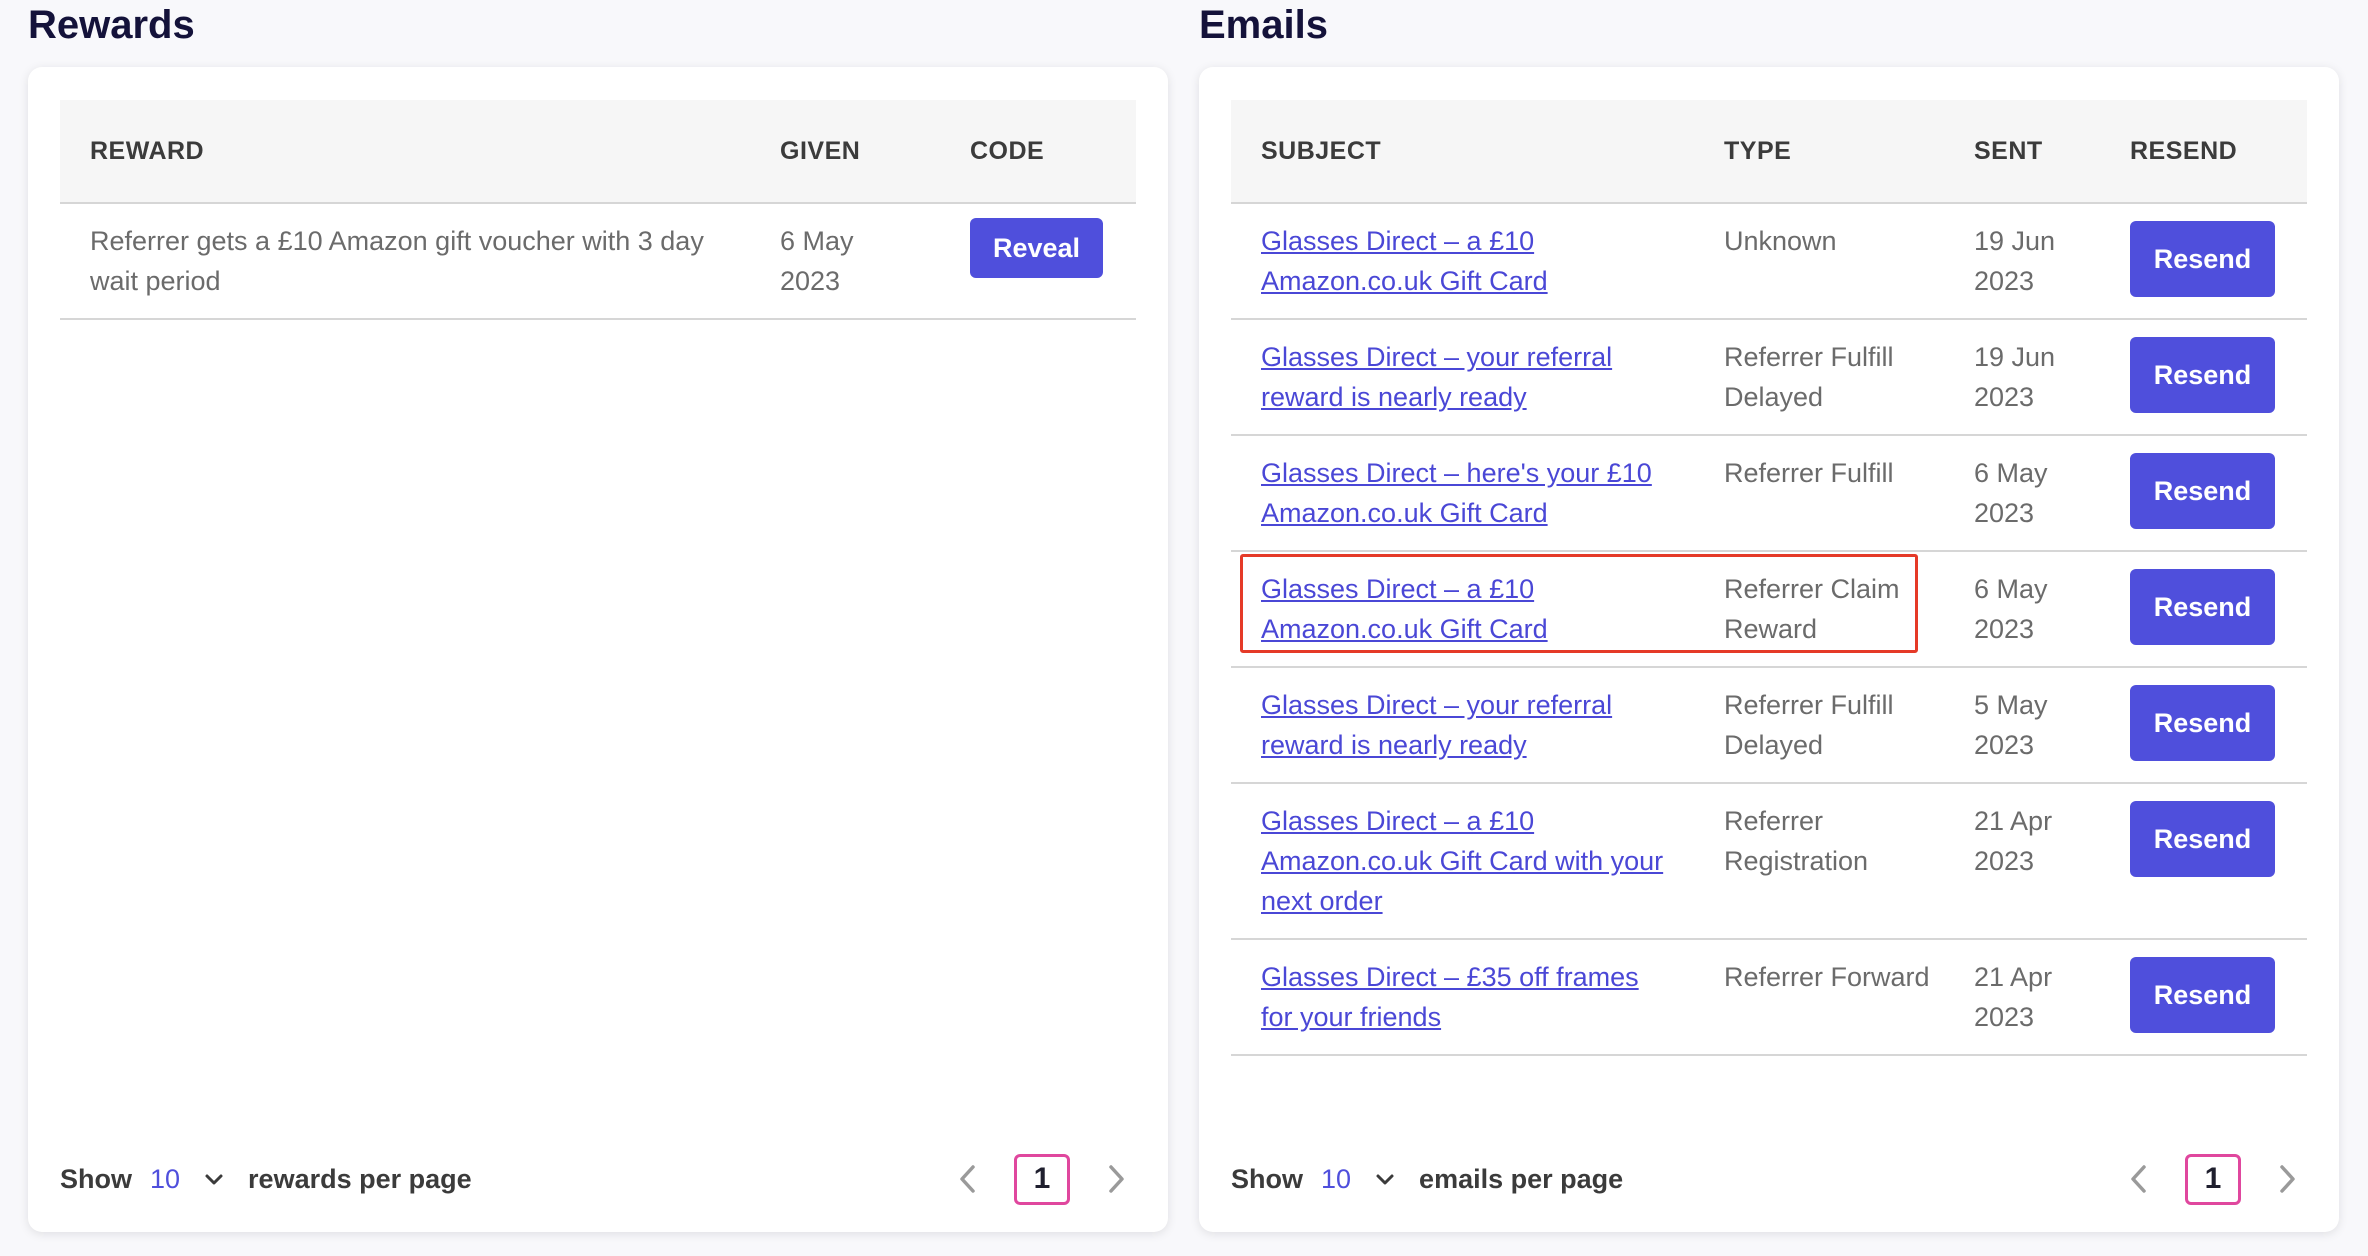 The width and height of the screenshot is (2368, 1256). I want to click on rewards-per-page-select: 10, so click(188, 1179).